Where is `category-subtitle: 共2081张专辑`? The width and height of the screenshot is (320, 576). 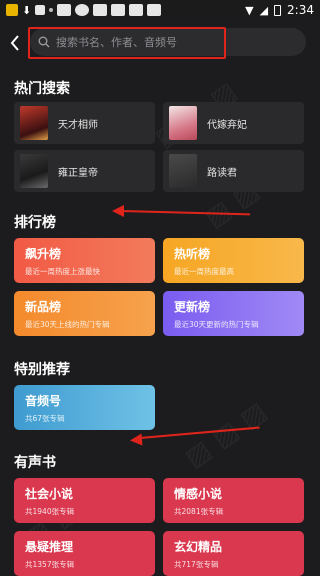
category-subtitle: 共2081张专辑 is located at coordinates (199, 511).